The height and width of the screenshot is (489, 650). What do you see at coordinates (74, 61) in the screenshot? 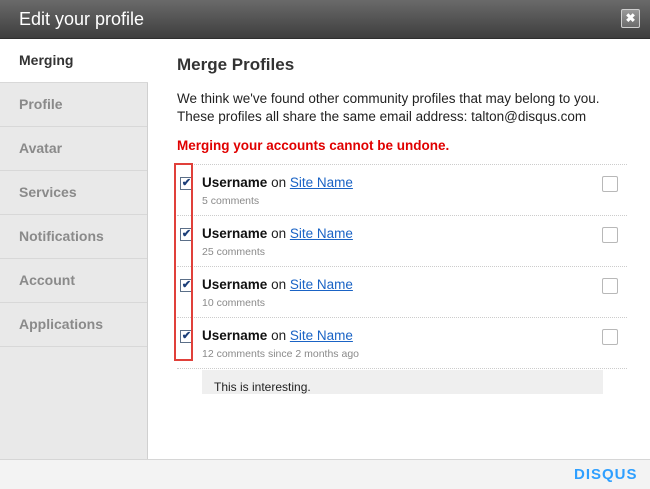
I see `sidebar-item-merging: Merging` at bounding box center [74, 61].